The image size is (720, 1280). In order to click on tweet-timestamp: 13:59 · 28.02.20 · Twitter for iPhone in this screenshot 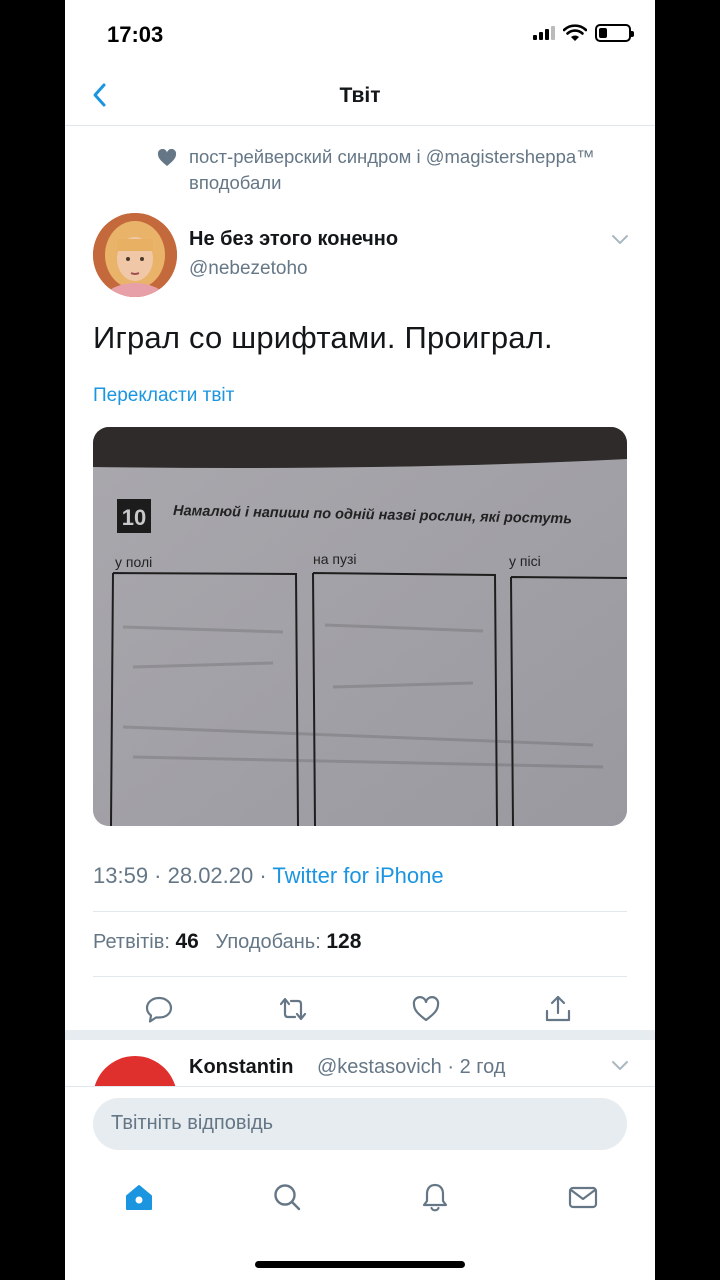, I will do `click(268, 876)`.